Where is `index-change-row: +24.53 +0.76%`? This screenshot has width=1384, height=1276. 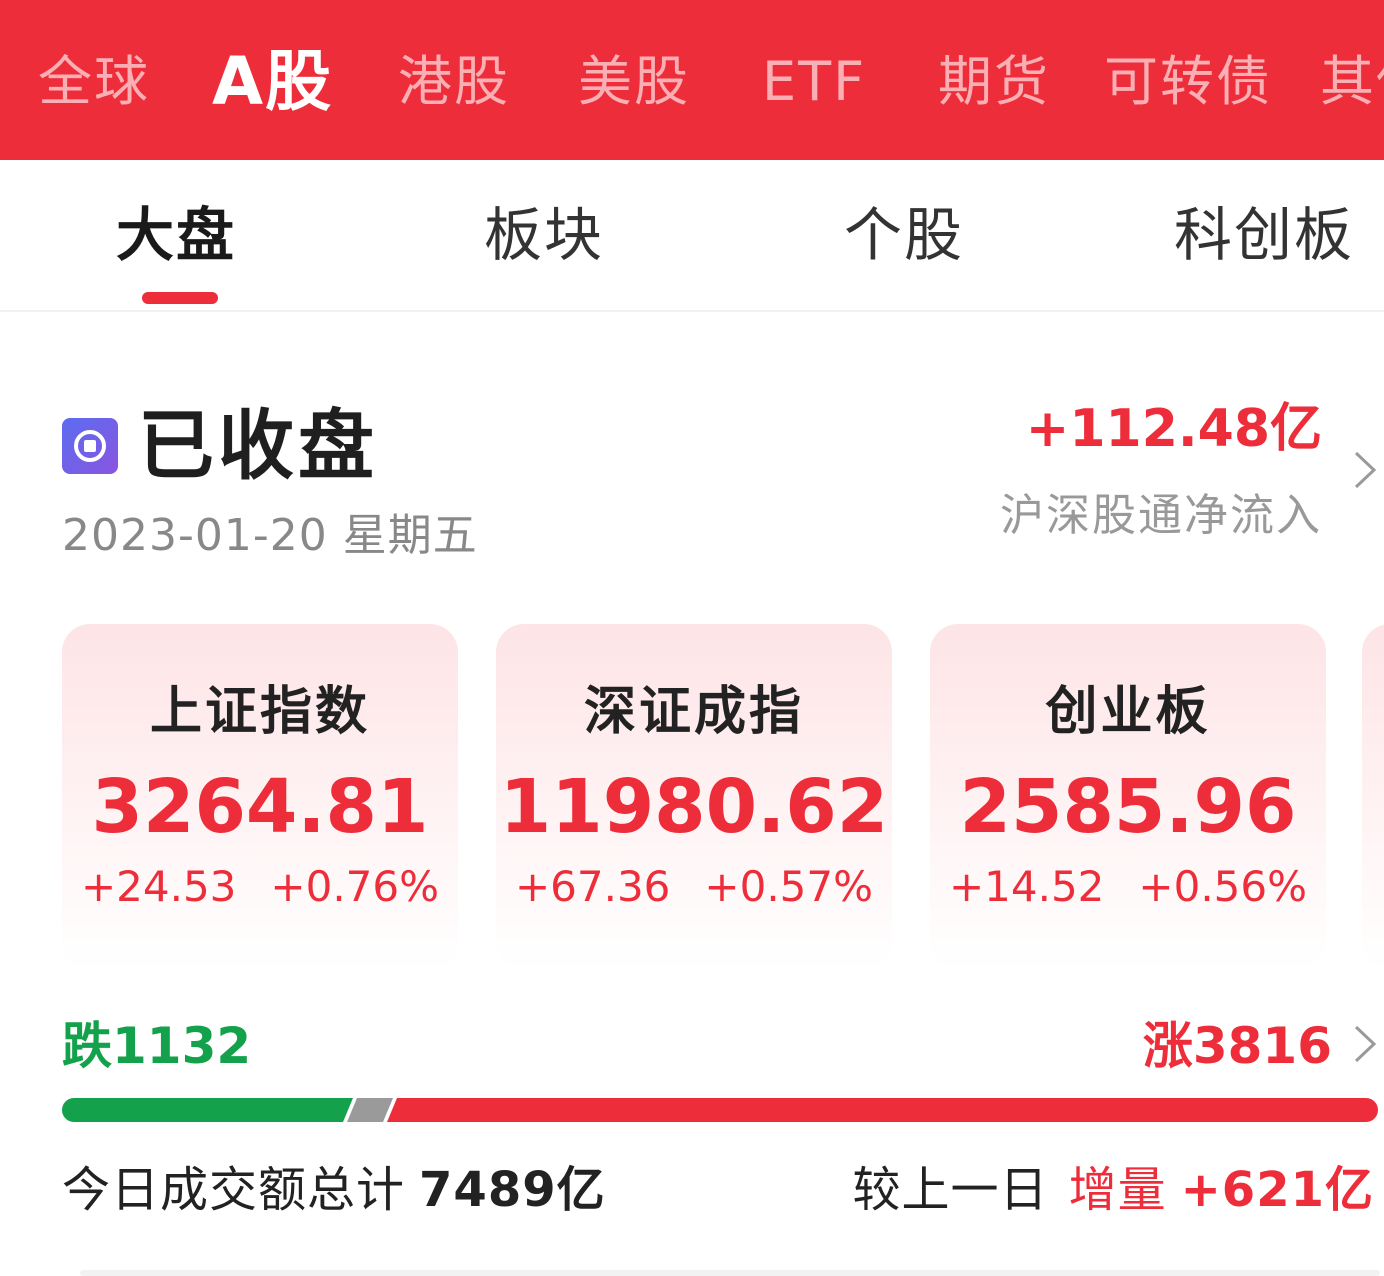
index-change-row: +24.53 +0.76% is located at coordinates (260, 887).